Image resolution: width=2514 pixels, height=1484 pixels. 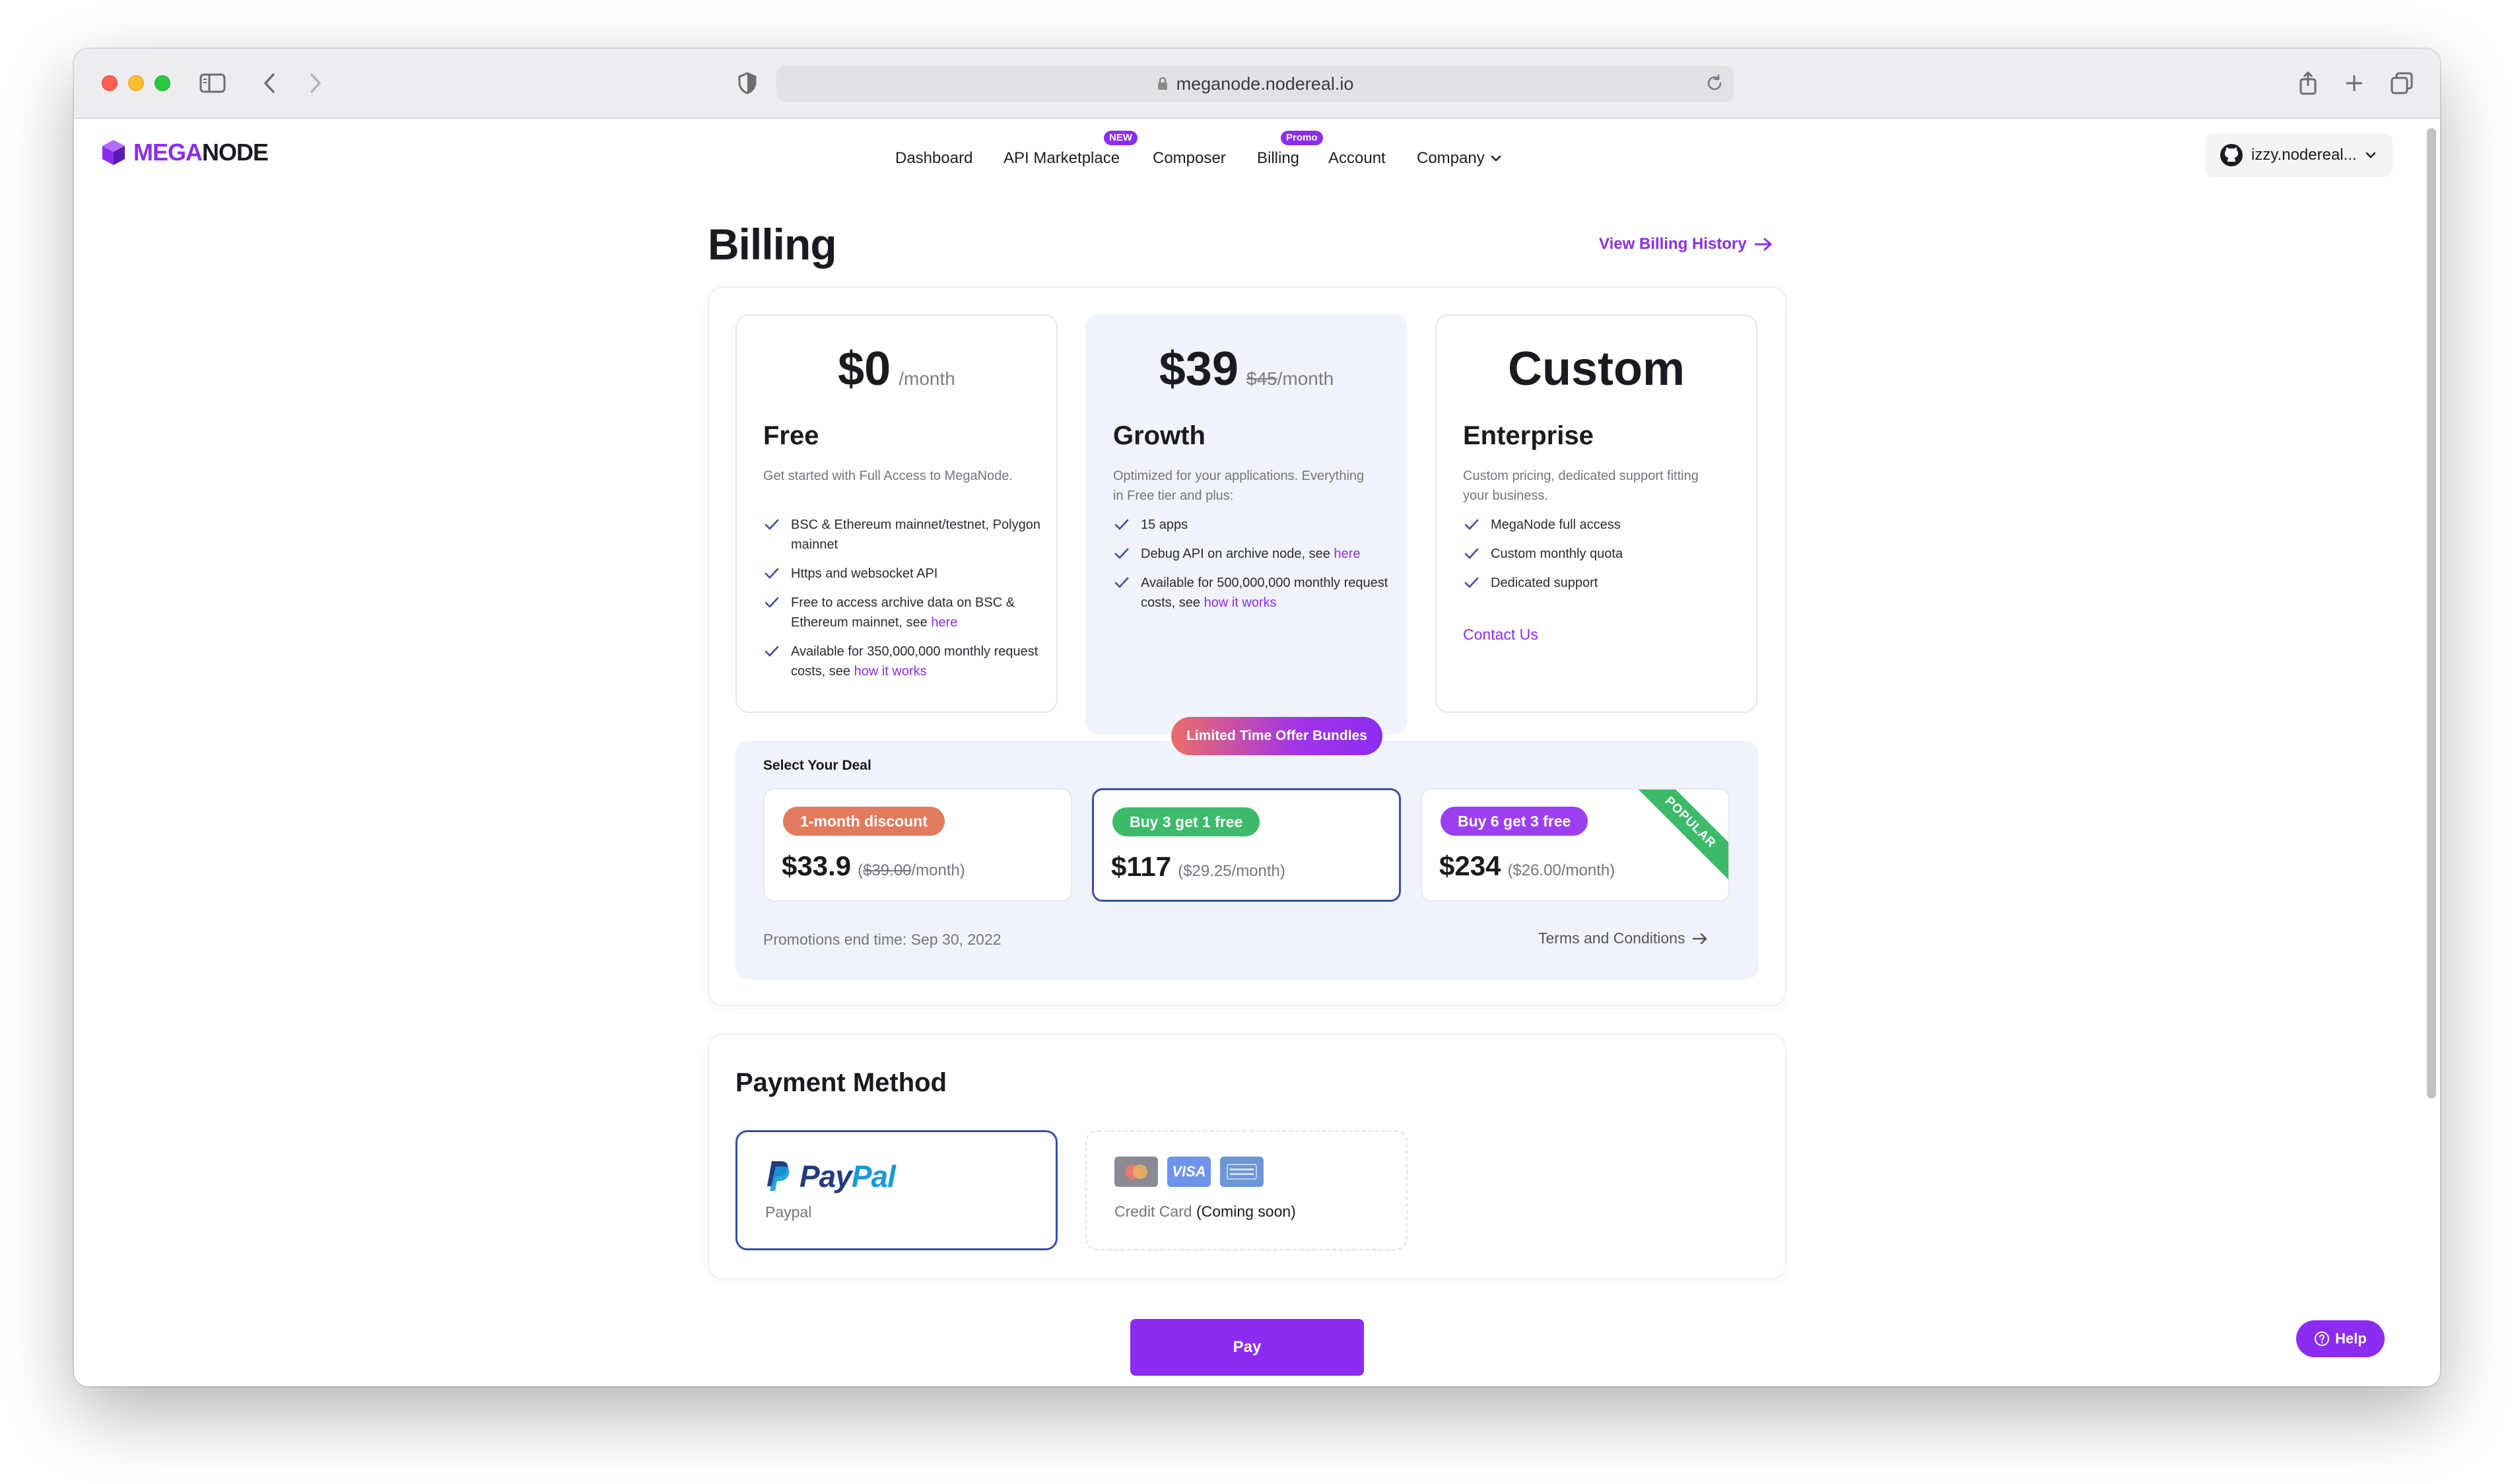 I want to click on payment-option-paypal: PayPal Paypal, so click(x=896, y=1190).